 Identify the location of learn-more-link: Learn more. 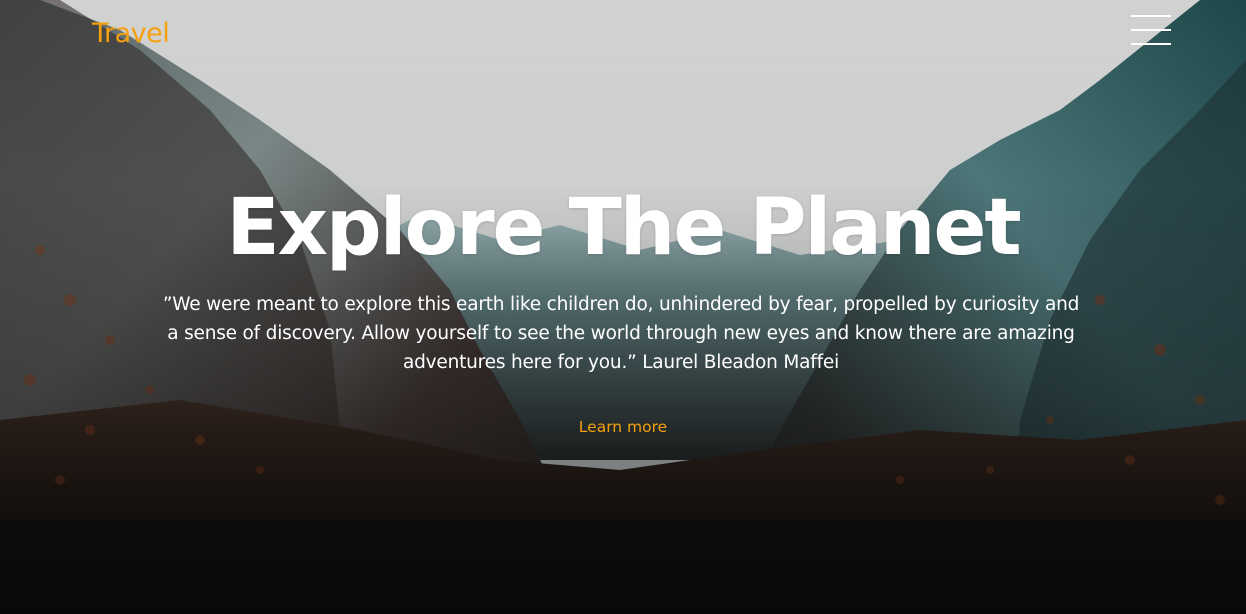
(623, 427).